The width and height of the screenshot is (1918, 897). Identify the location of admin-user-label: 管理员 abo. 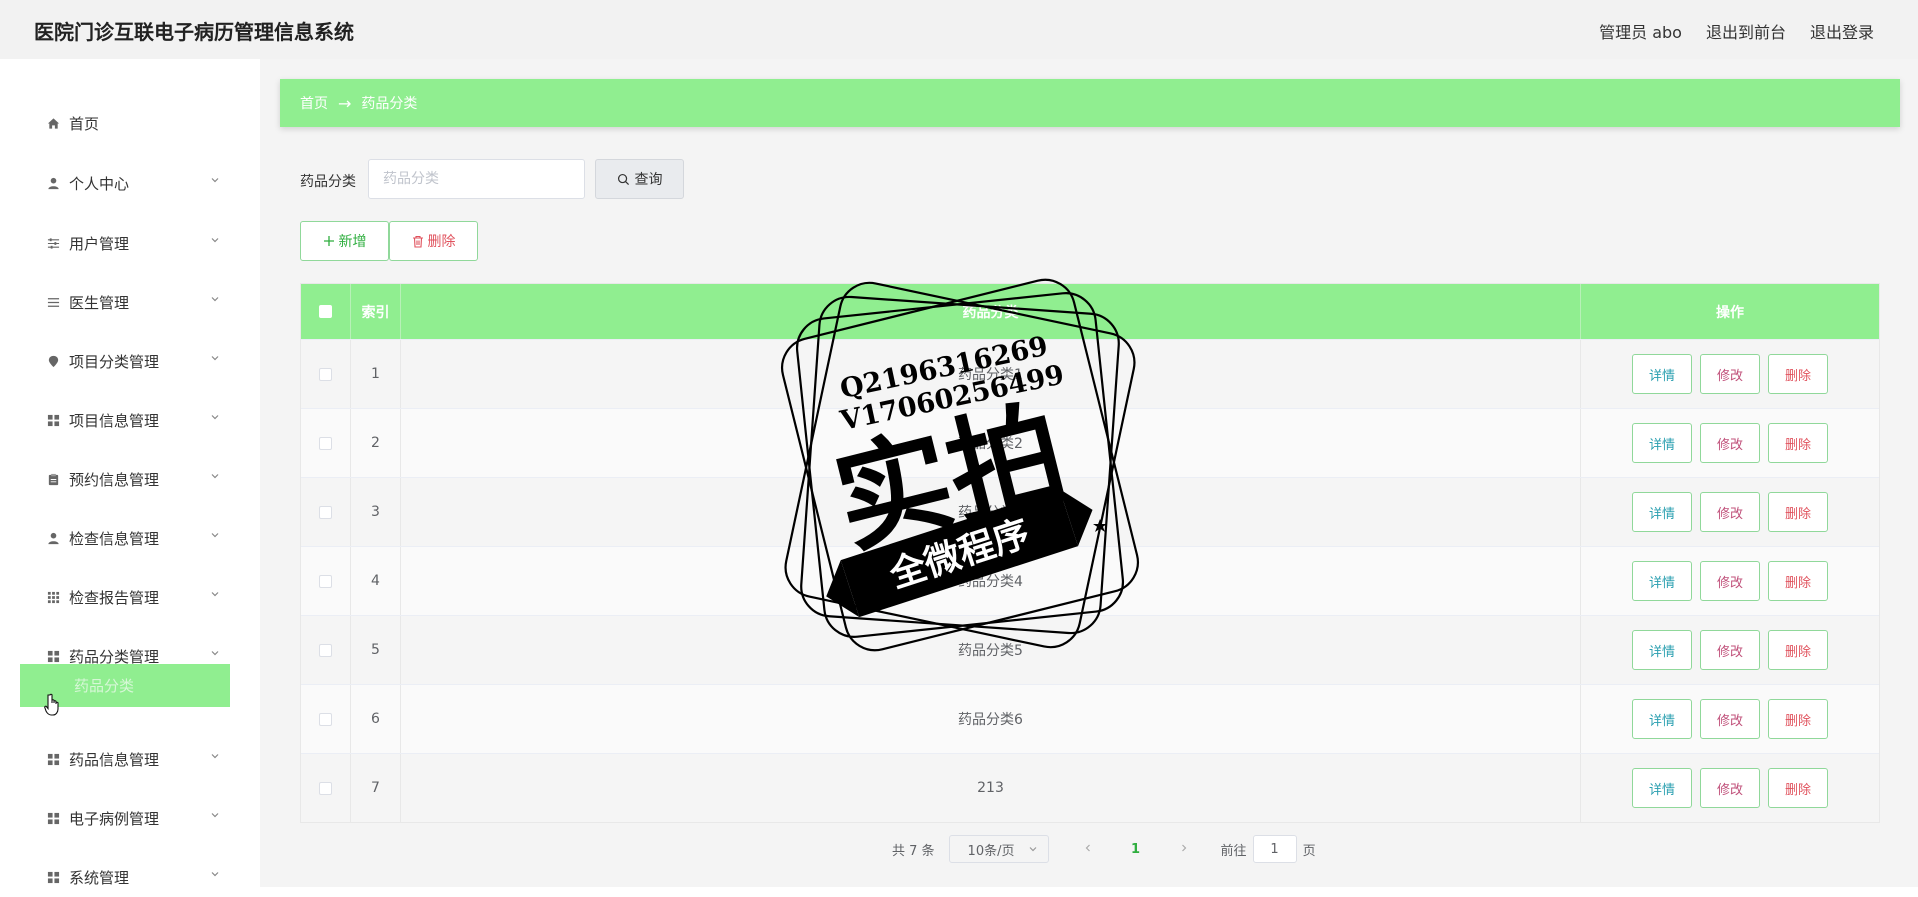
(1640, 31).